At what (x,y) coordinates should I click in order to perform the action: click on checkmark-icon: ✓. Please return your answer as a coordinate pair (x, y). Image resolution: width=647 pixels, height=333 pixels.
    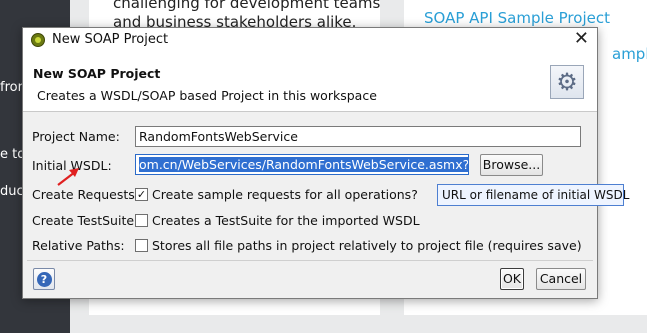
    Looking at the image, I should click on (141, 194).